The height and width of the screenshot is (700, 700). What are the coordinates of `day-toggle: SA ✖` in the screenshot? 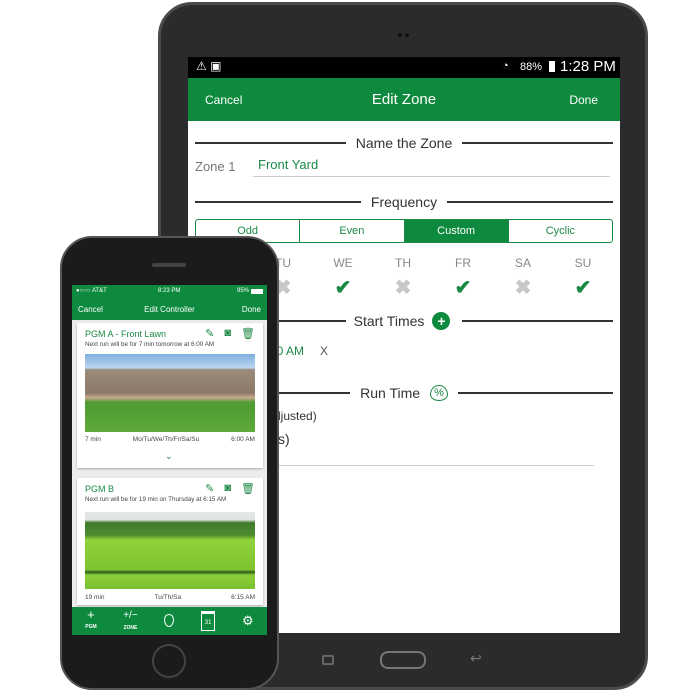 It's located at (523, 278).